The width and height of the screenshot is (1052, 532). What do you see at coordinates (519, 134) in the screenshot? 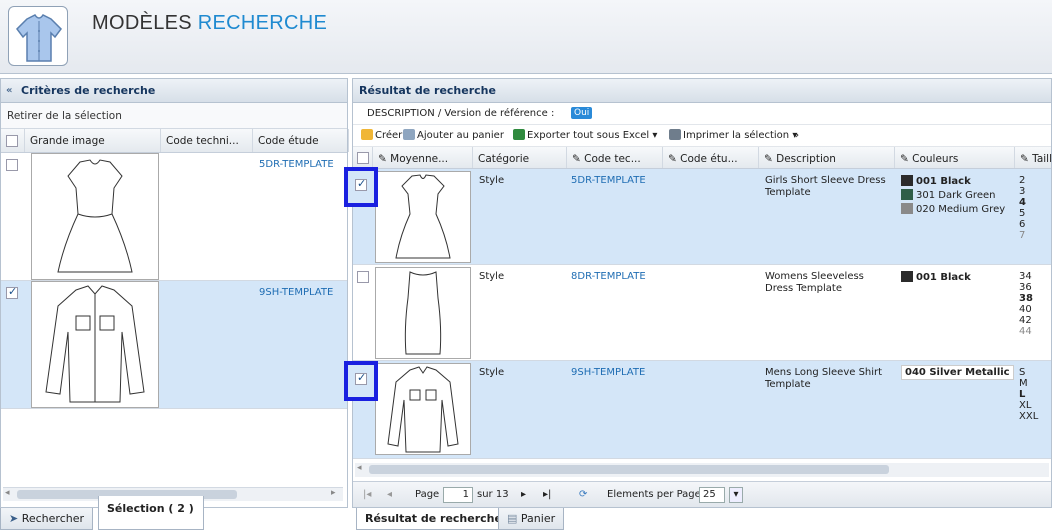
I see `excel-icon` at bounding box center [519, 134].